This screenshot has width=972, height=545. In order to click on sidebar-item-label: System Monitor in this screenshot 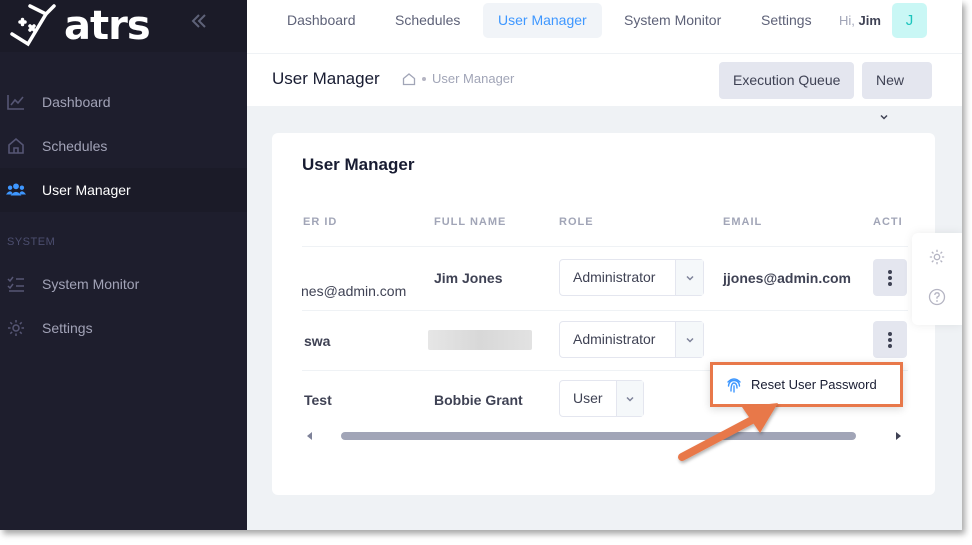, I will do `click(91, 284)`.